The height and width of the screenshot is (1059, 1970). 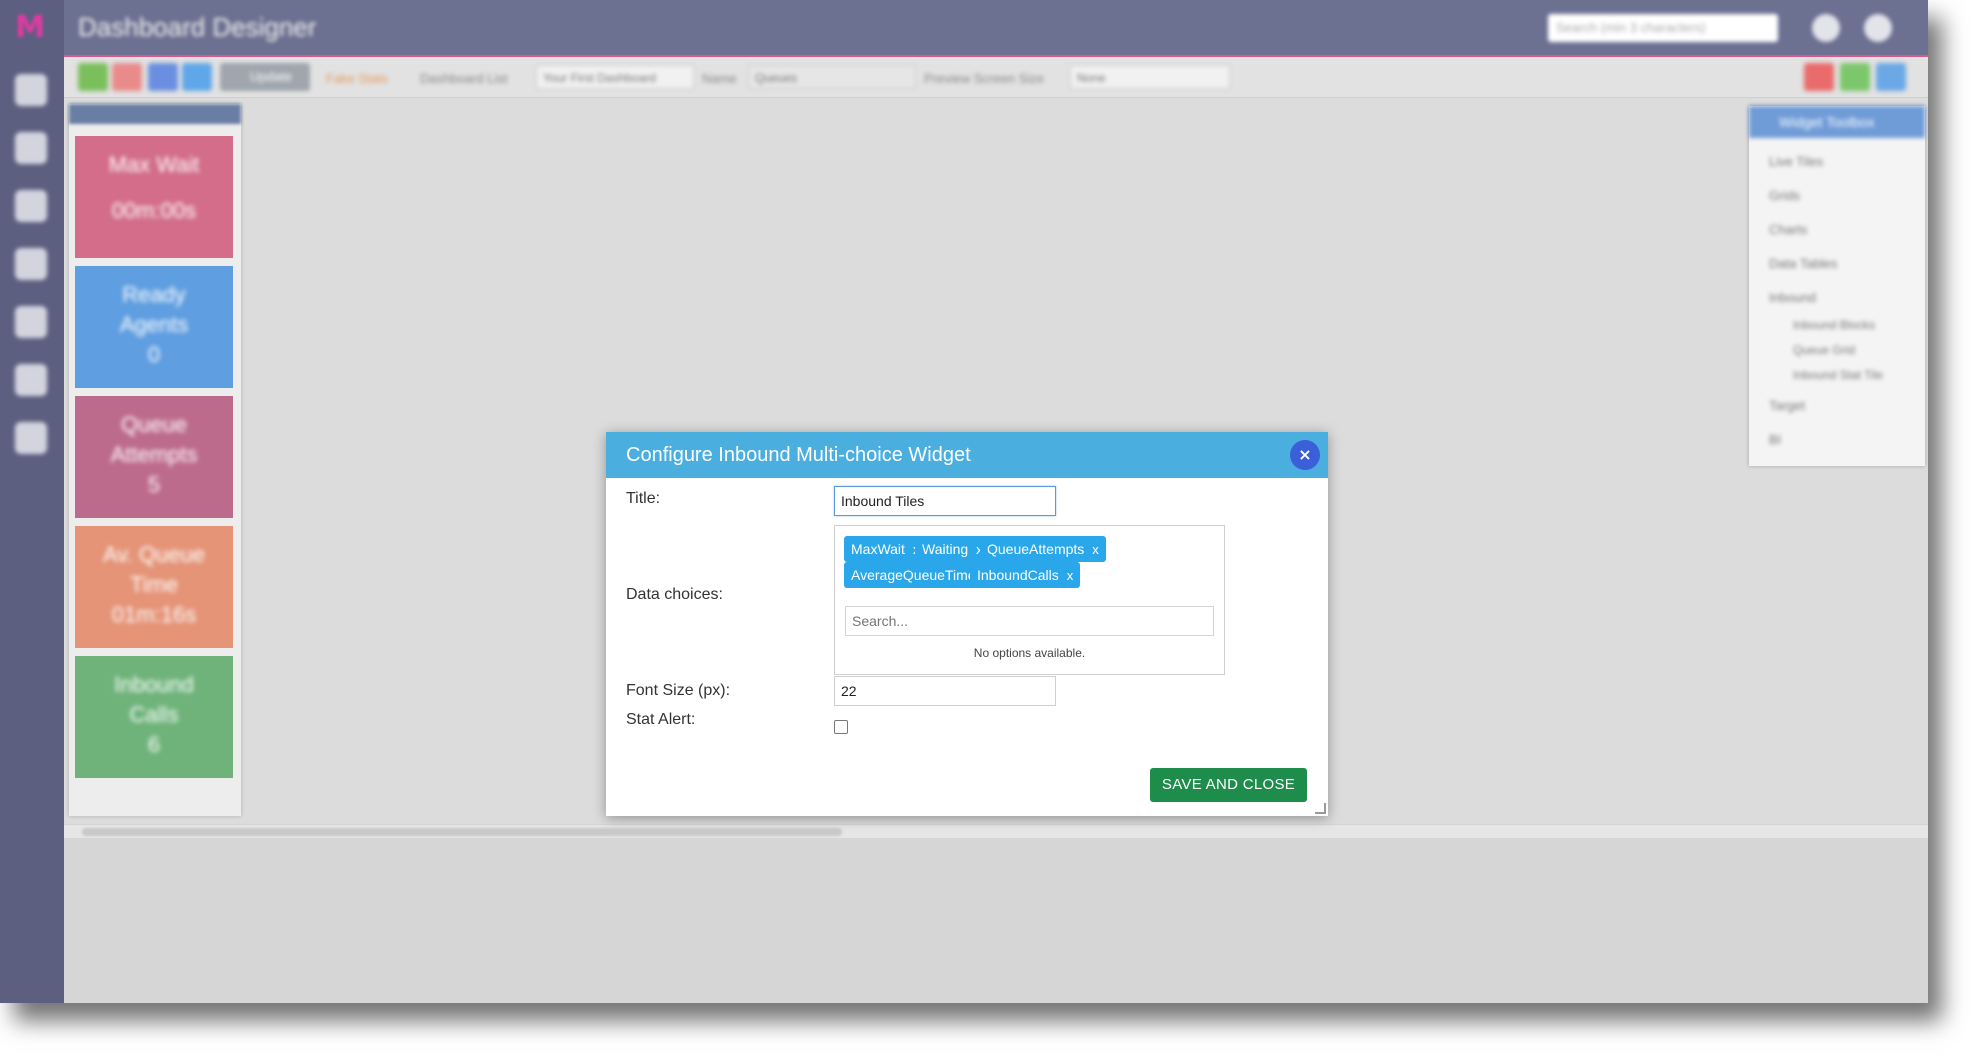 I want to click on save-icon, so click(x=93, y=77).